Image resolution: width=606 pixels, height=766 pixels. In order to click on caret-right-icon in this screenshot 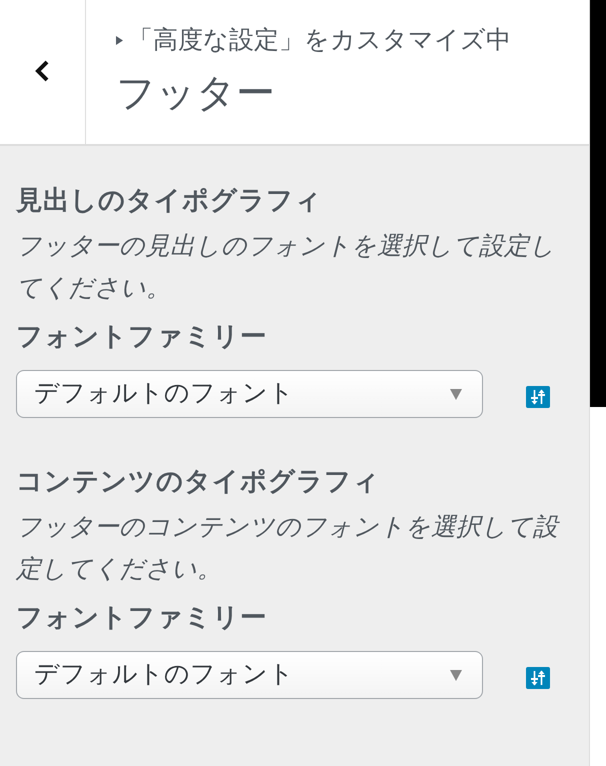, I will do `click(119, 40)`.